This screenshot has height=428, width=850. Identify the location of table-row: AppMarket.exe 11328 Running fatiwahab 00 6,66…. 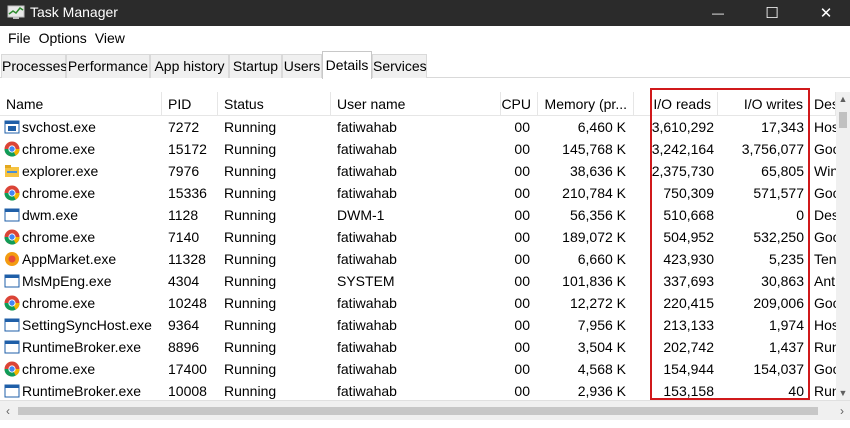
(418, 259).